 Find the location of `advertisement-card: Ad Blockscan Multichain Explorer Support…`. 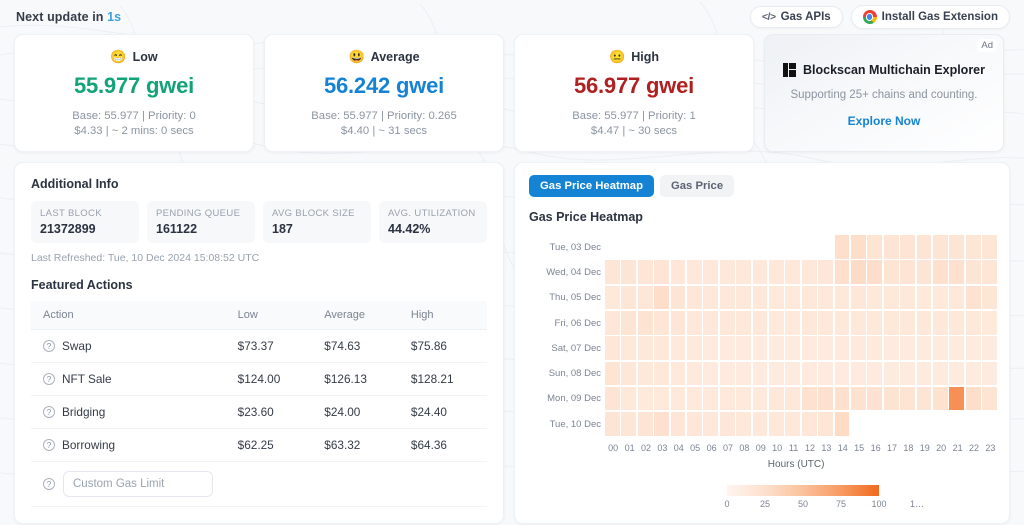

advertisement-card: Ad Blockscan Multichain Explorer Support… is located at coordinates (884, 93).